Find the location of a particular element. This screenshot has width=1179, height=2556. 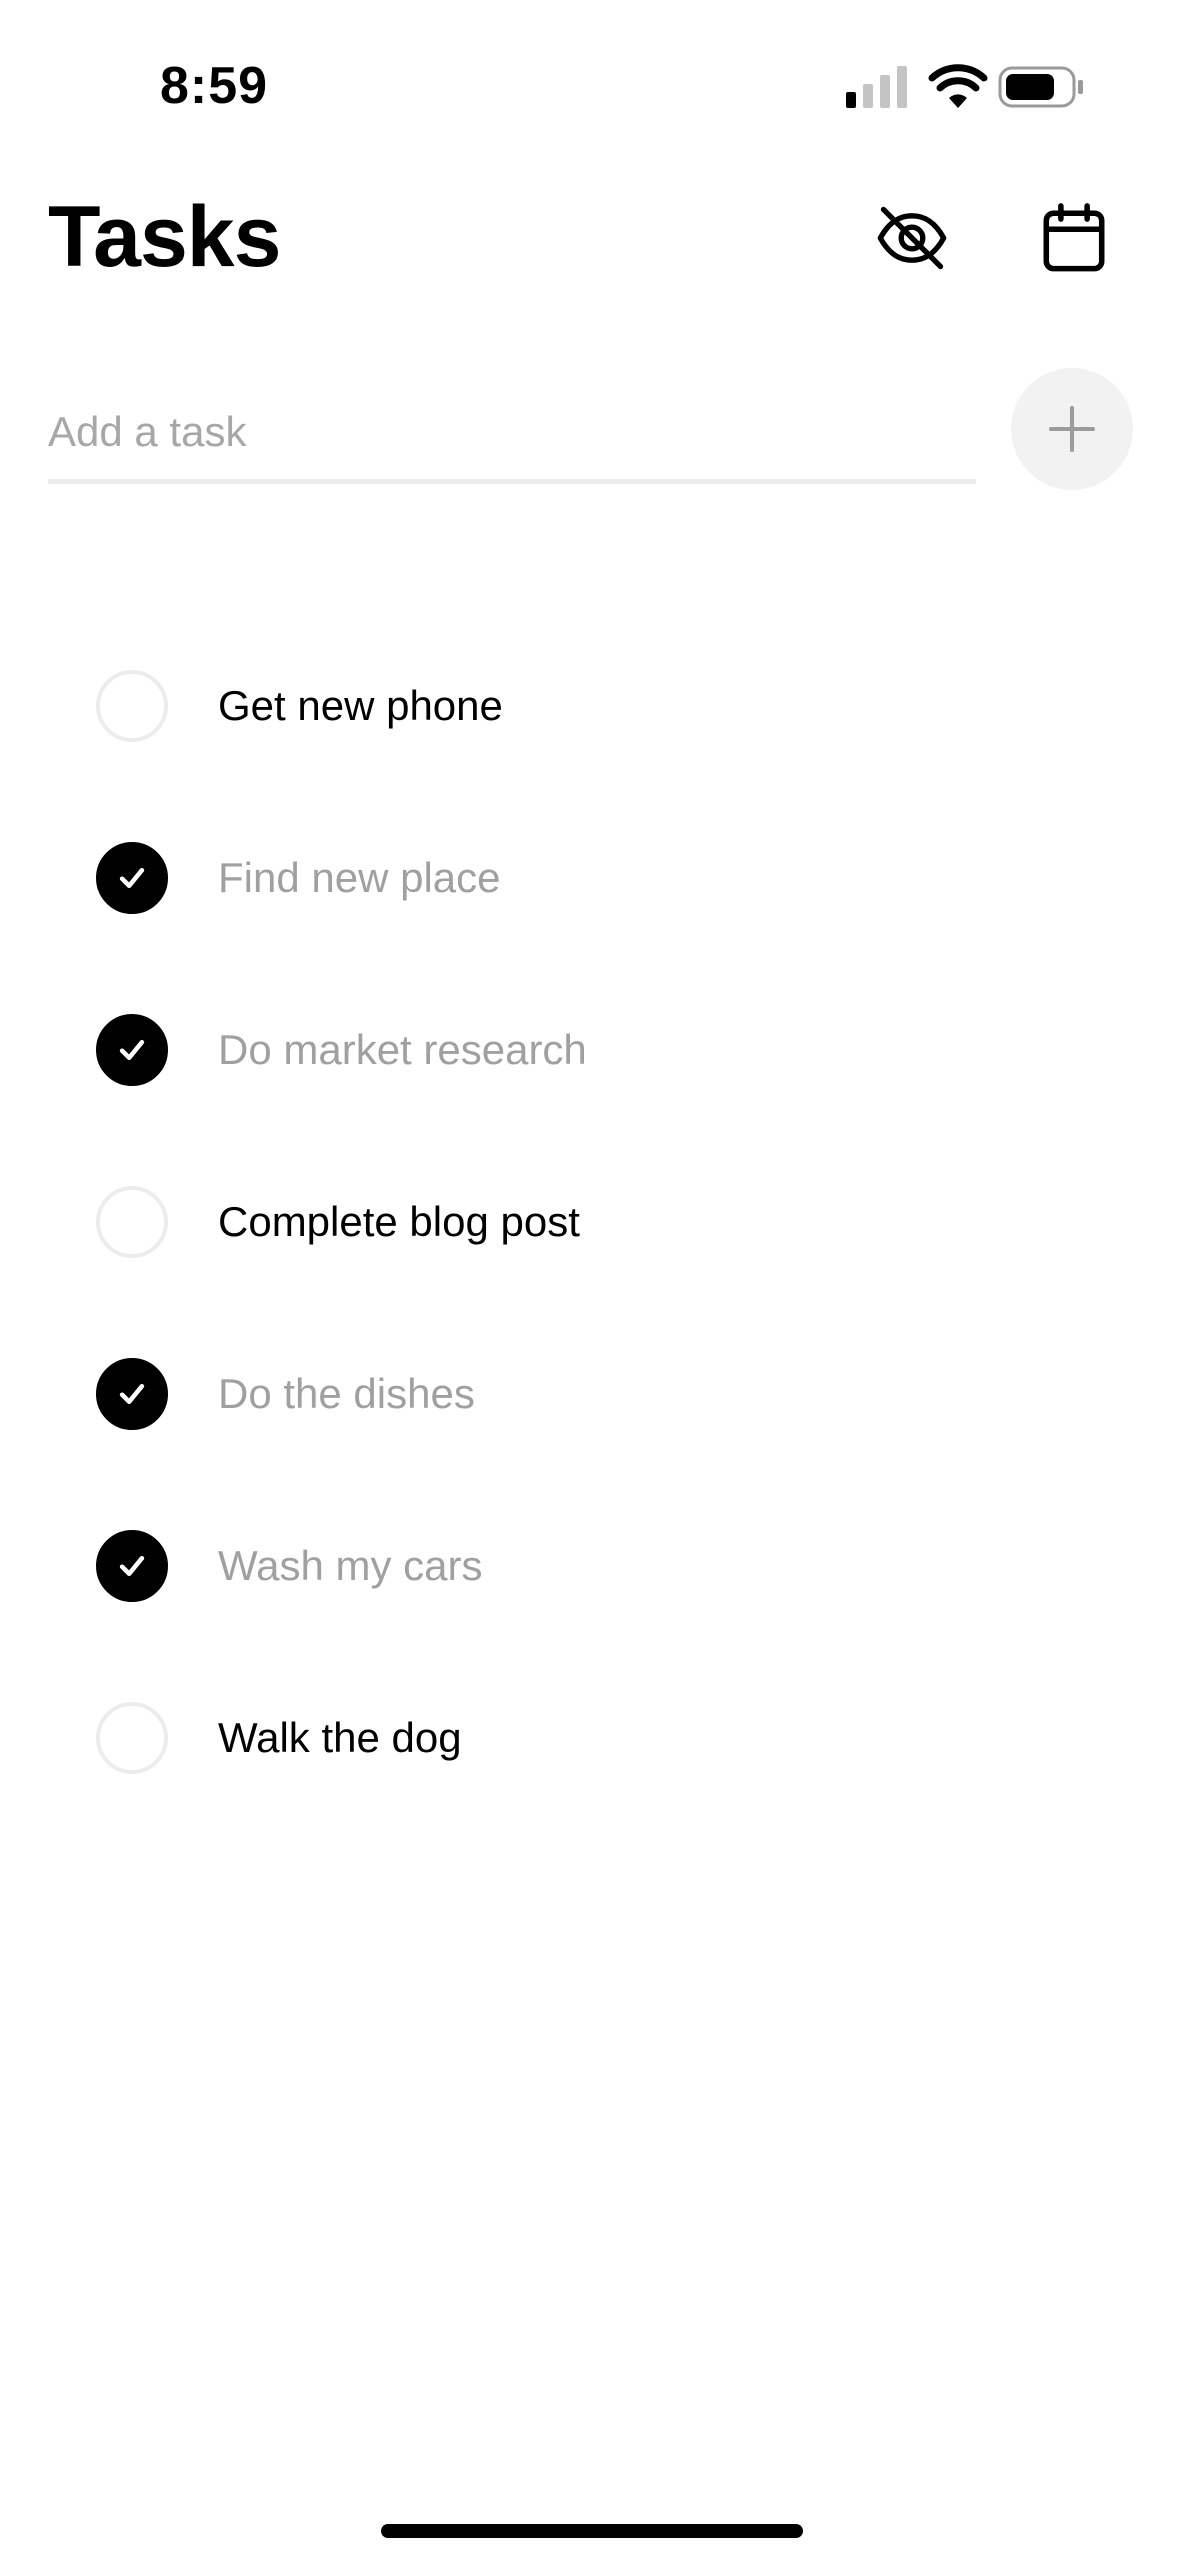

add-task-button is located at coordinates (1072, 429).